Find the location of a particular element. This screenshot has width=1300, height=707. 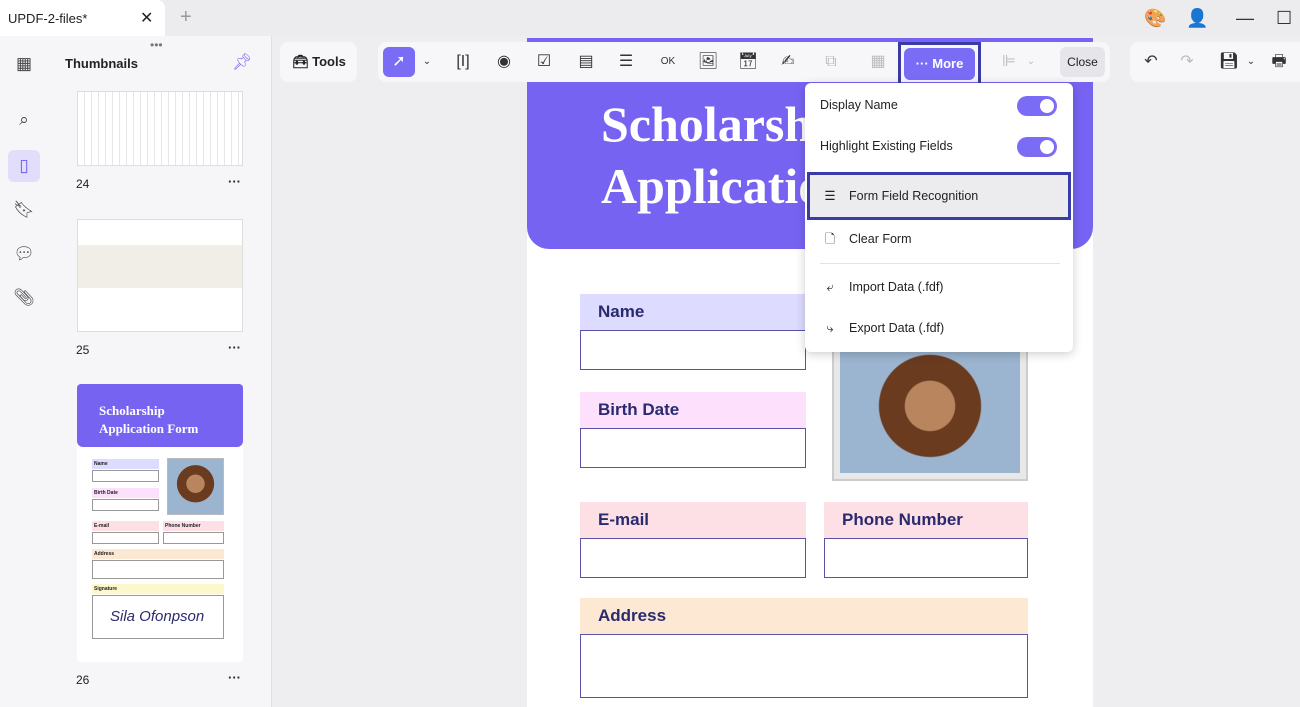

left-rail: ▦ ⌕ ▯ 🔖︎ 💬︎ 📎︎ is located at coordinates (24, 371).